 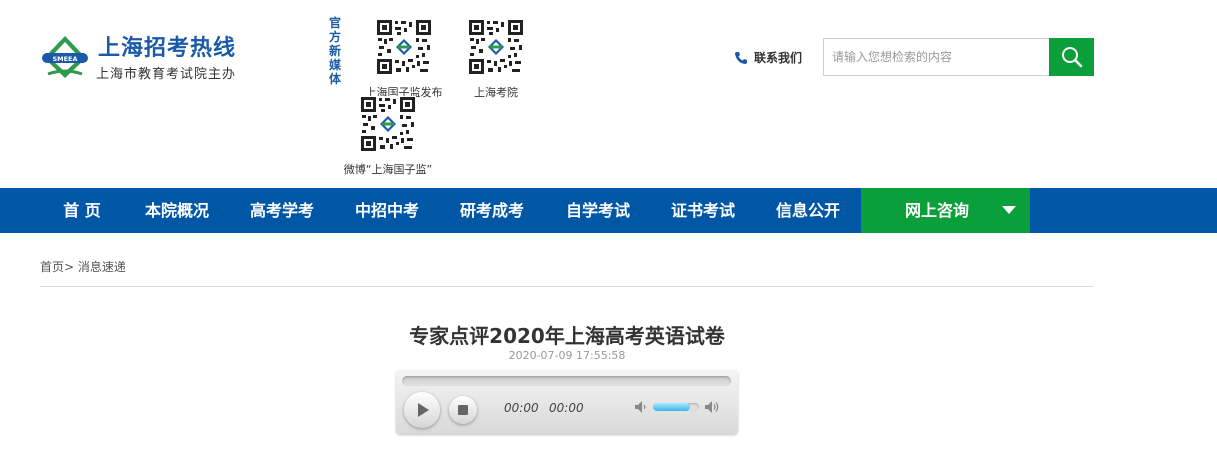 I want to click on chevron-down-icon, so click(x=1009, y=210).